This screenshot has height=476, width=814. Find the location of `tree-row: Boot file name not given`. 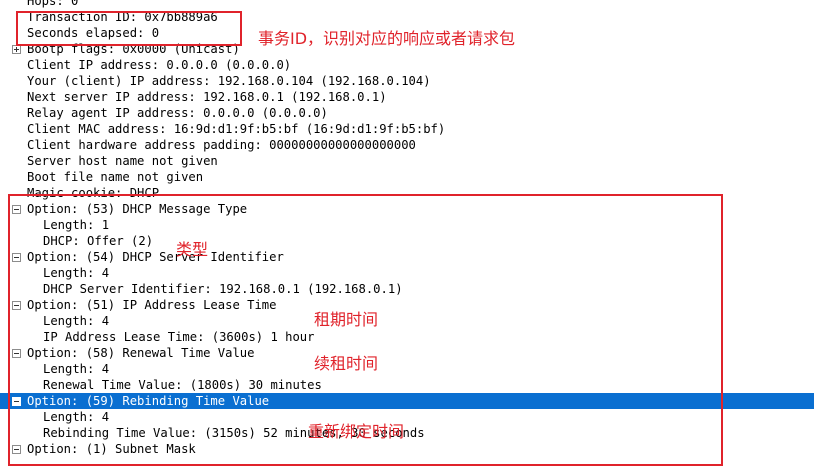

tree-row: Boot file name not given is located at coordinates (407, 177).